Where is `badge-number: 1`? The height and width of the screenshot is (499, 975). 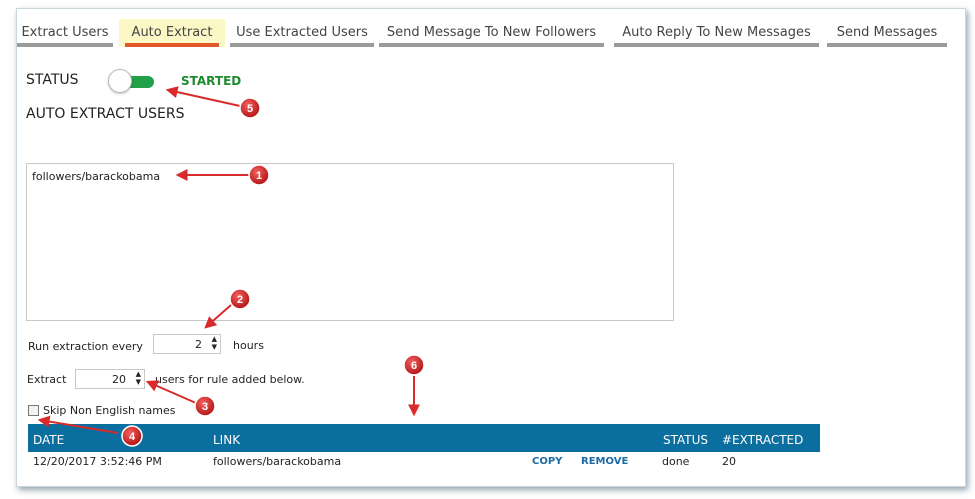 badge-number: 1 is located at coordinates (259, 176).